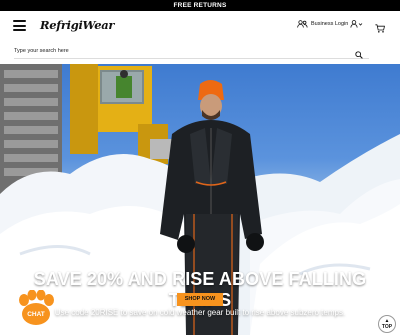 The height and width of the screenshot is (335, 400). I want to click on user-icon, so click(356, 24).